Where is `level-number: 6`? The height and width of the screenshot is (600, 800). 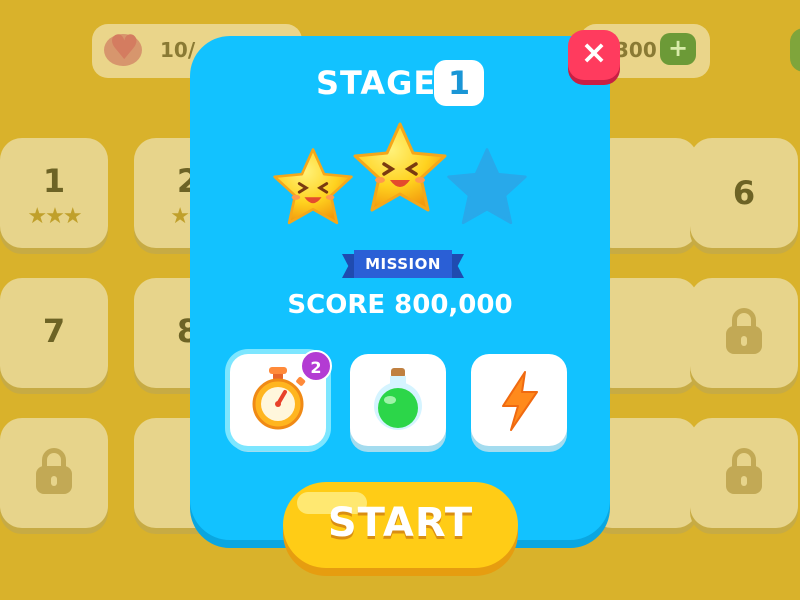 level-number: 6 is located at coordinates (744, 193).